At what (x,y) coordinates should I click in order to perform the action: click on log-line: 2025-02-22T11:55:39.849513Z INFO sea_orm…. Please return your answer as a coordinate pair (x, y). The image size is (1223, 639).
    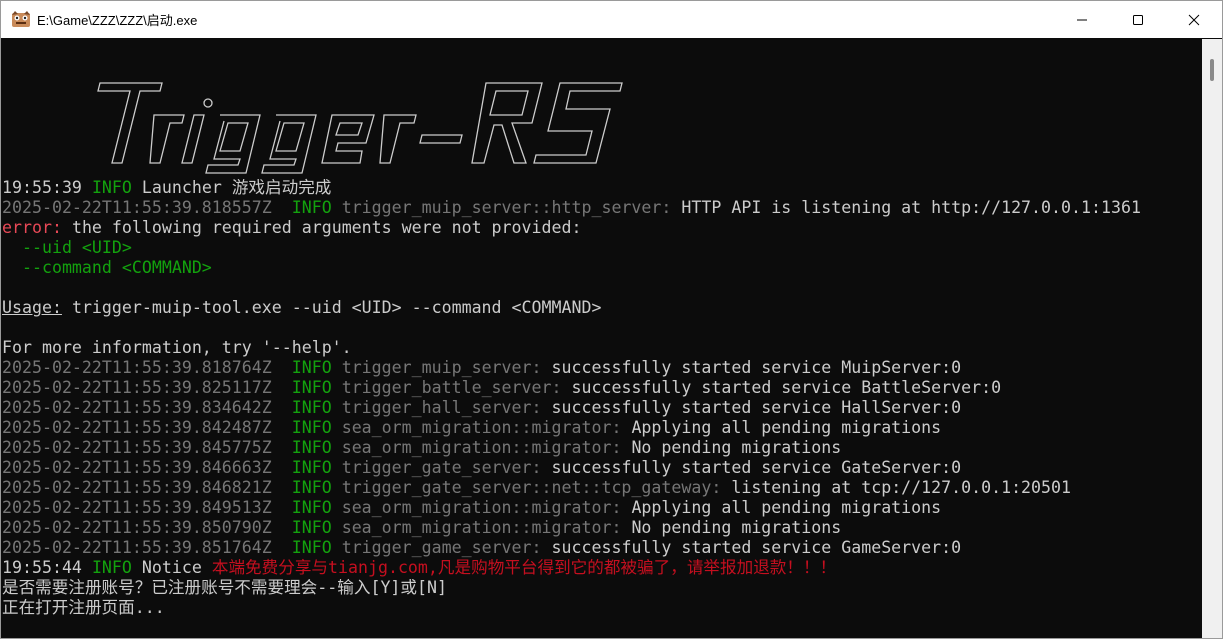
    Looking at the image, I should click on (602, 508).